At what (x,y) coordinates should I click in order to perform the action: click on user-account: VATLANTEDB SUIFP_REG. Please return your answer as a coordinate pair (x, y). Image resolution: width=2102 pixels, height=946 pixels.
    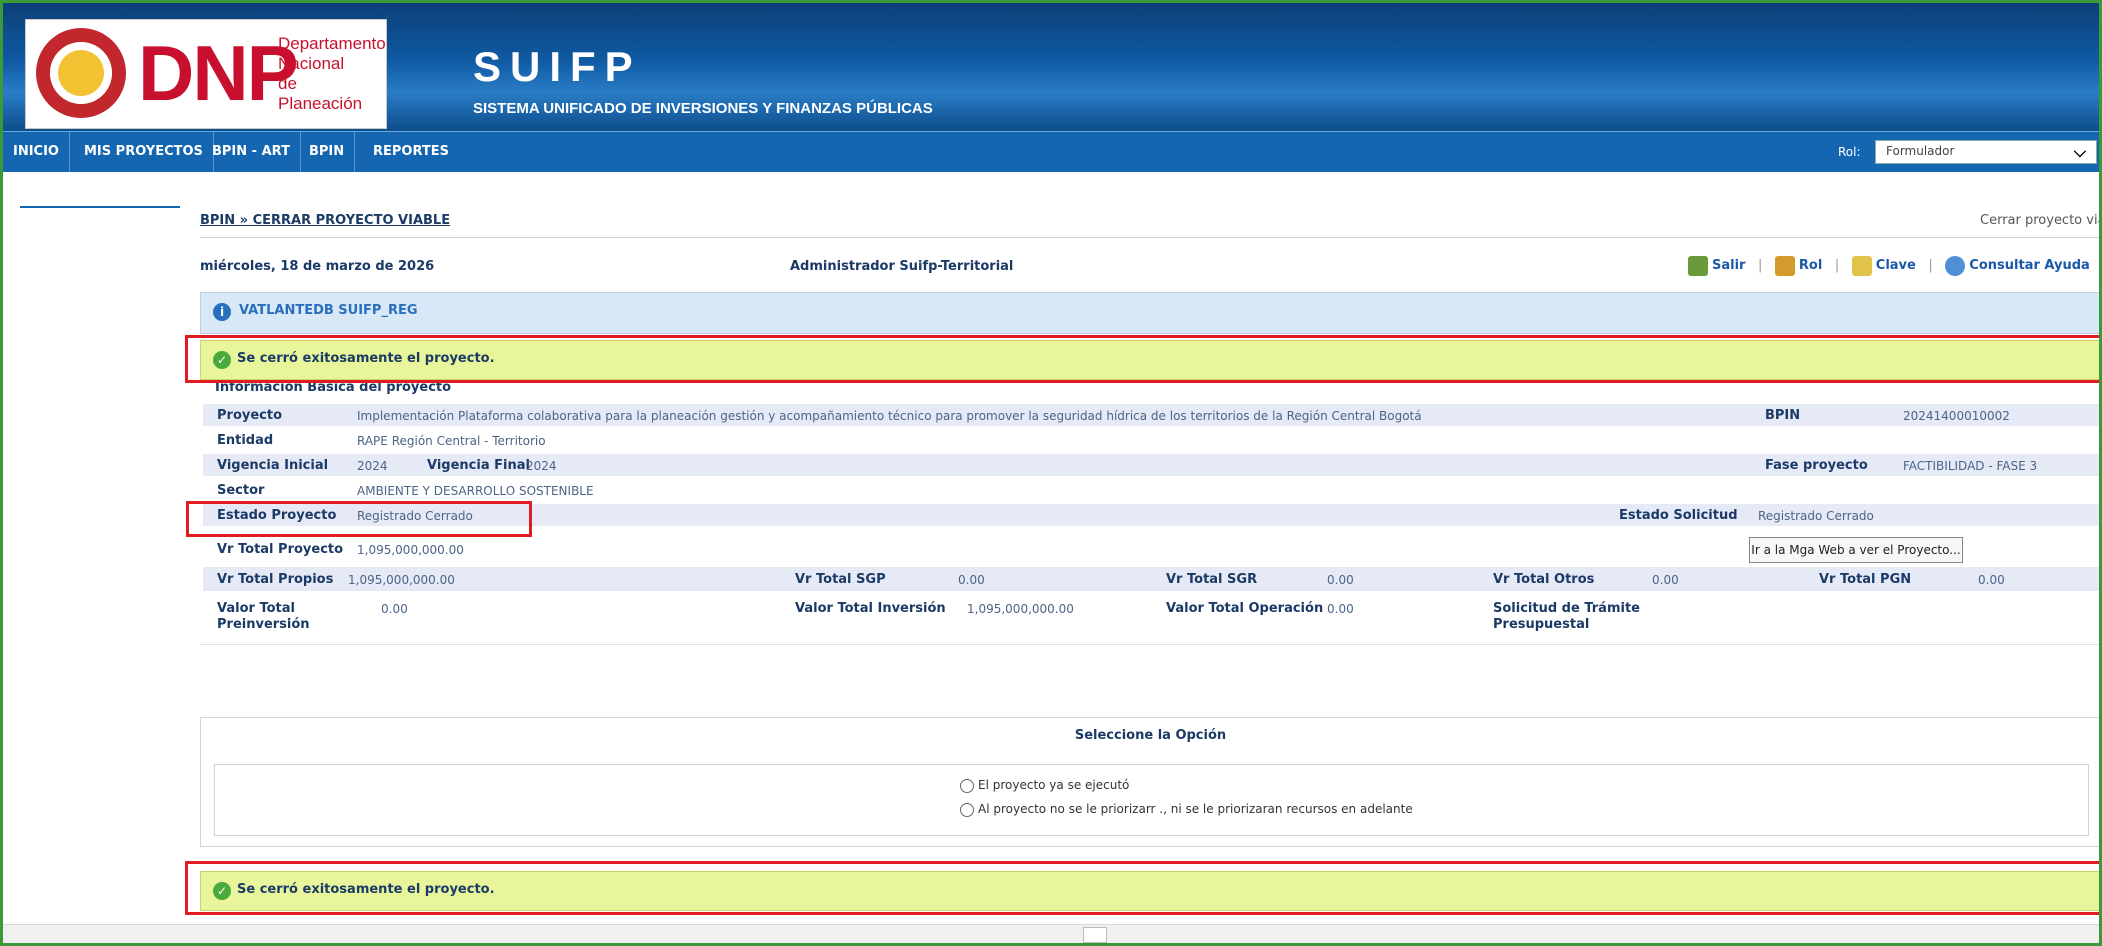
    Looking at the image, I should click on (328, 310).